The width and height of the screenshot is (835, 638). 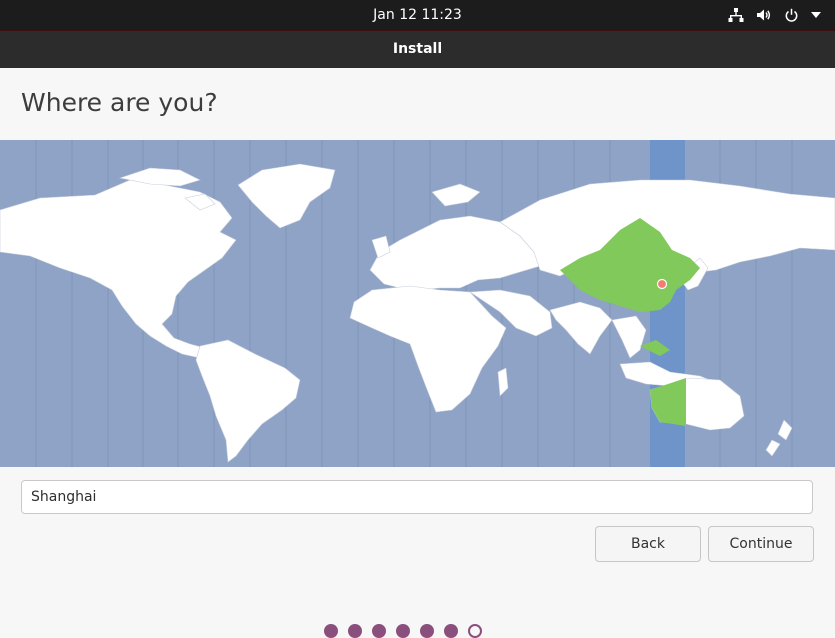 I want to click on chevron-down-icon, so click(x=816, y=15).